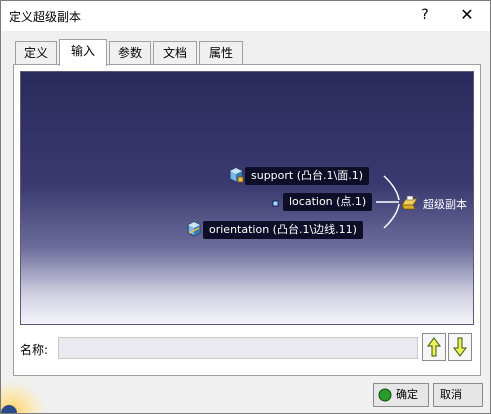 The image size is (491, 414). I want to click on ok-button: 确定, so click(401, 395).